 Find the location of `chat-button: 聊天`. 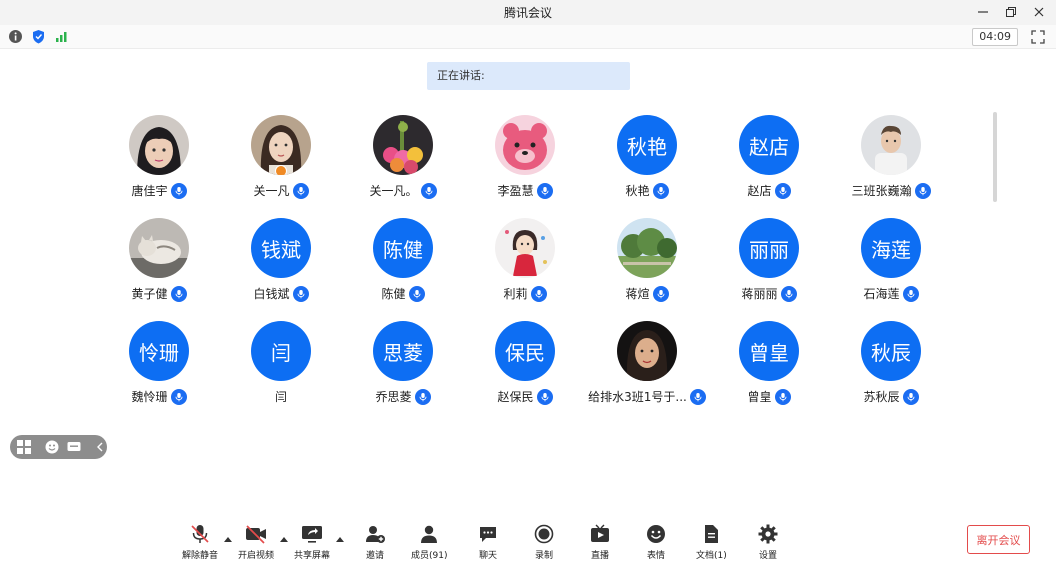

chat-button: 聊天 is located at coordinates (488, 541).